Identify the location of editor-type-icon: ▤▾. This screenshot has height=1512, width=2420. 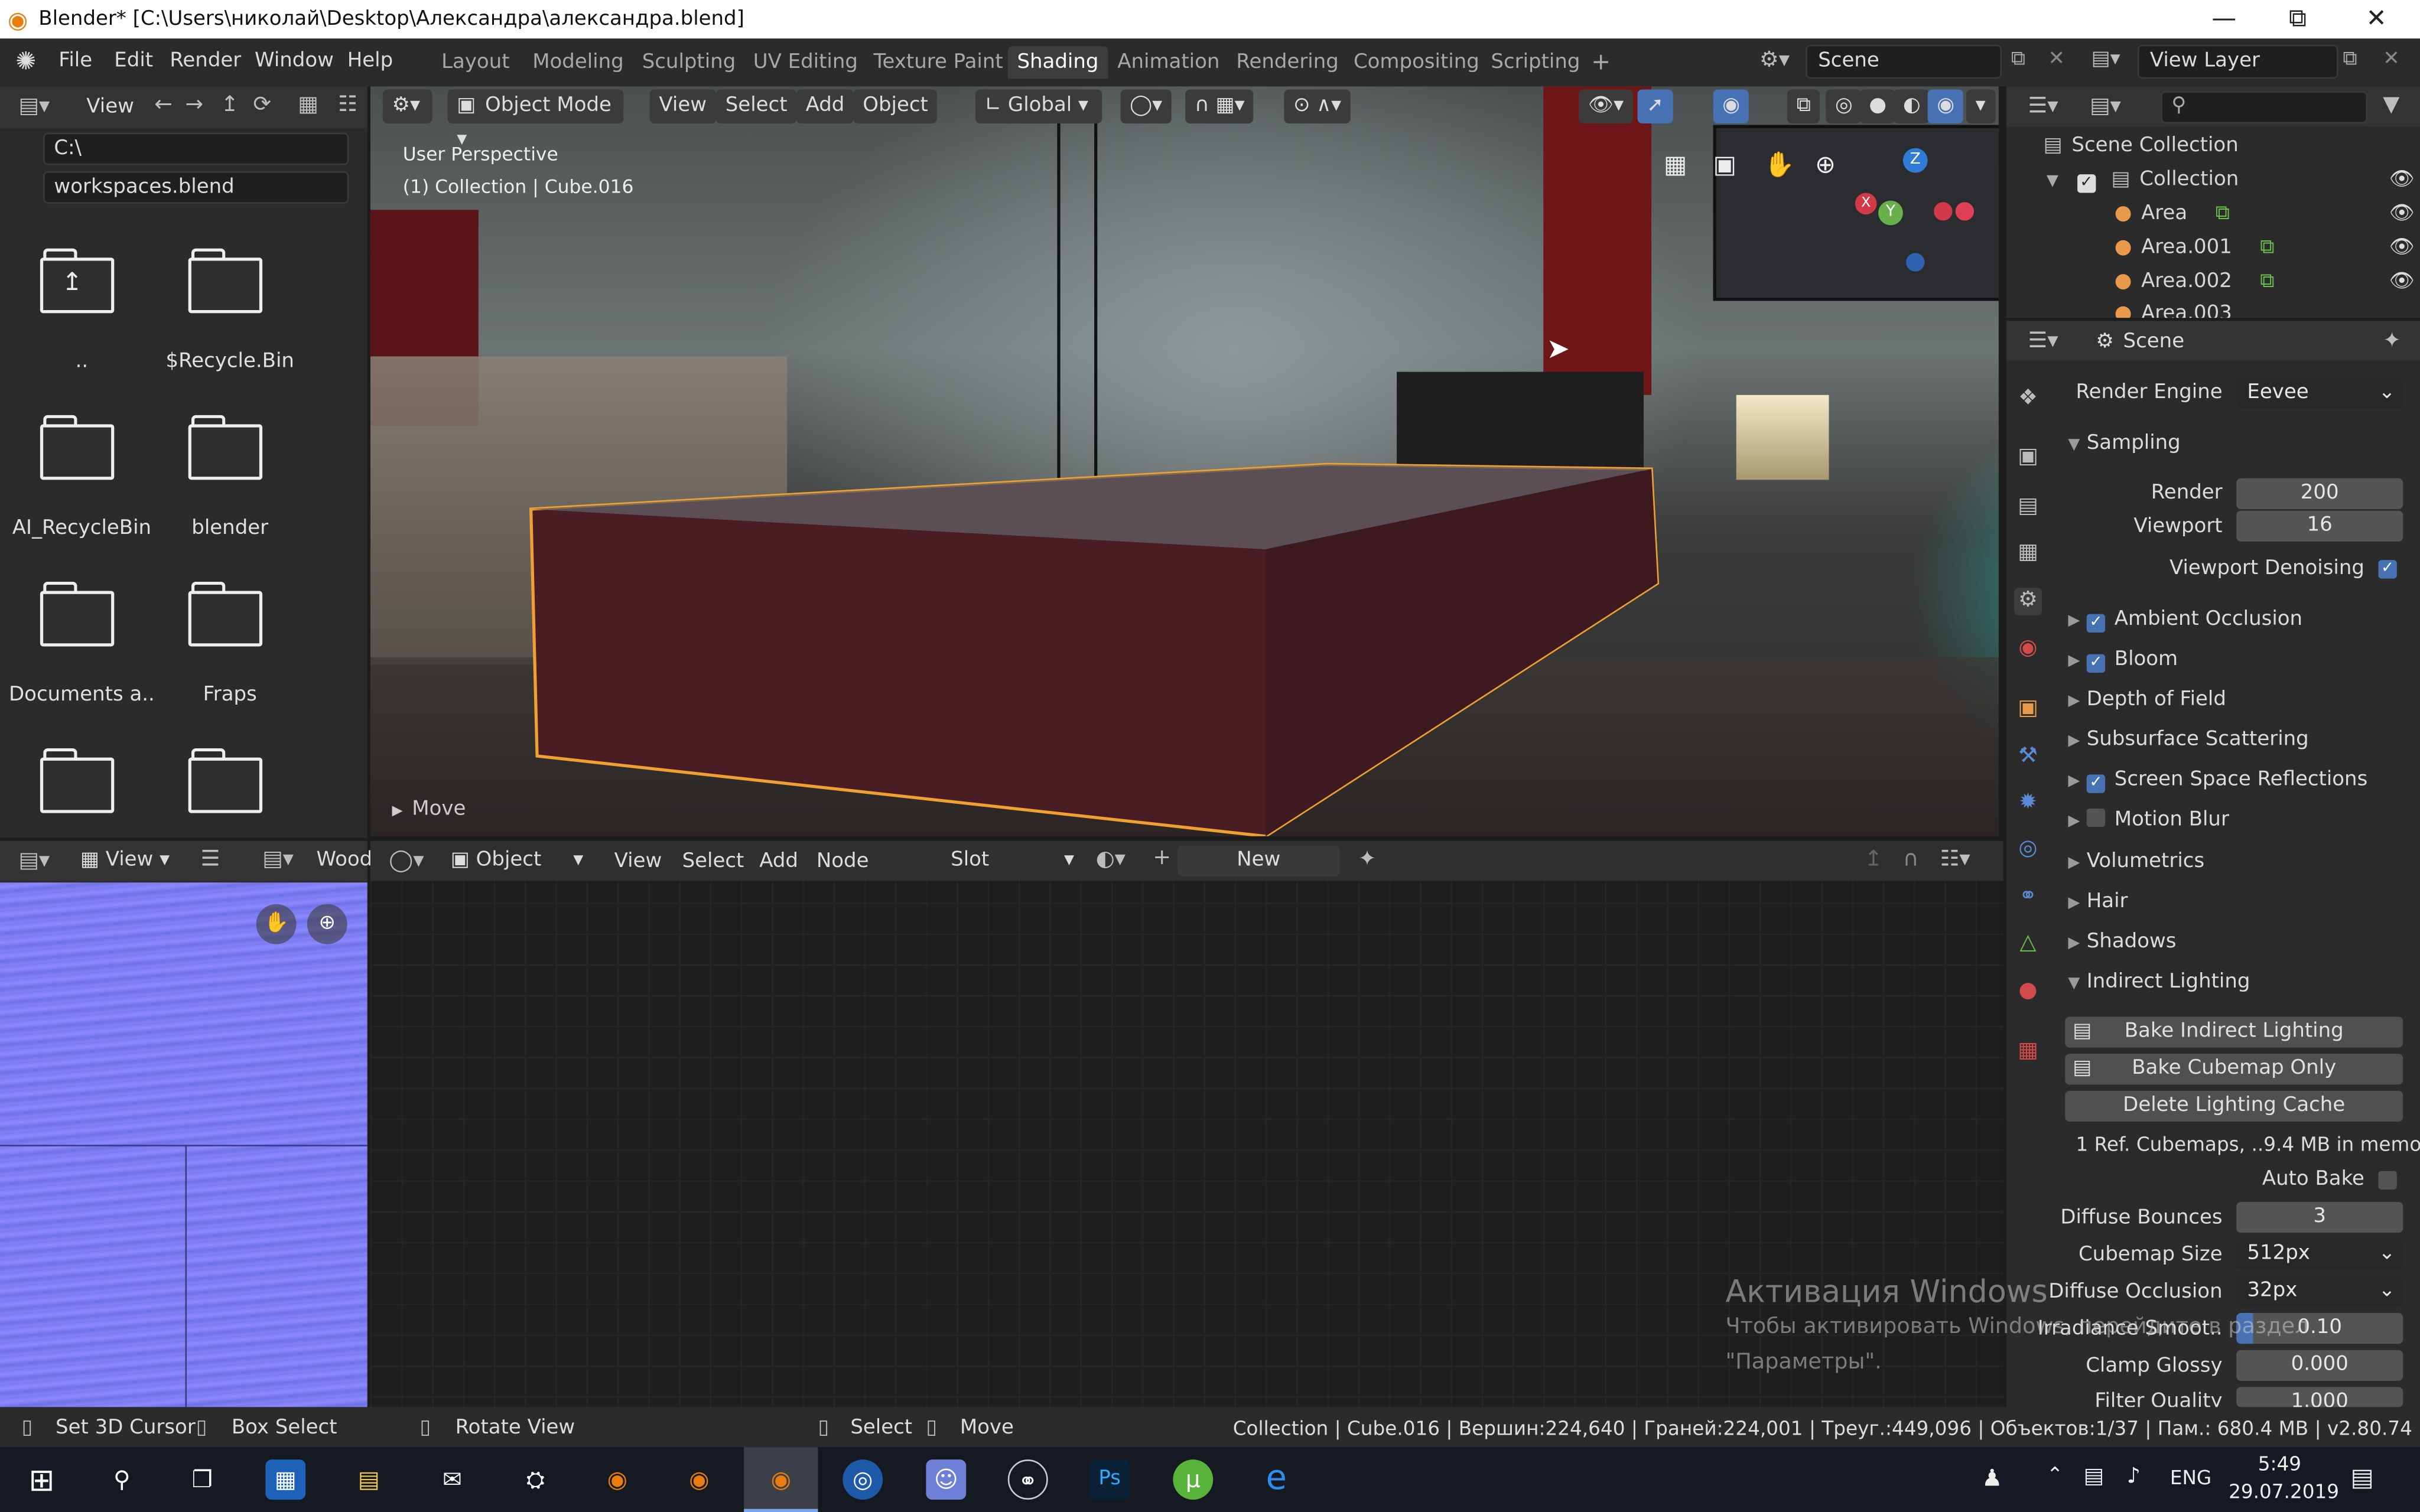
(34, 107).